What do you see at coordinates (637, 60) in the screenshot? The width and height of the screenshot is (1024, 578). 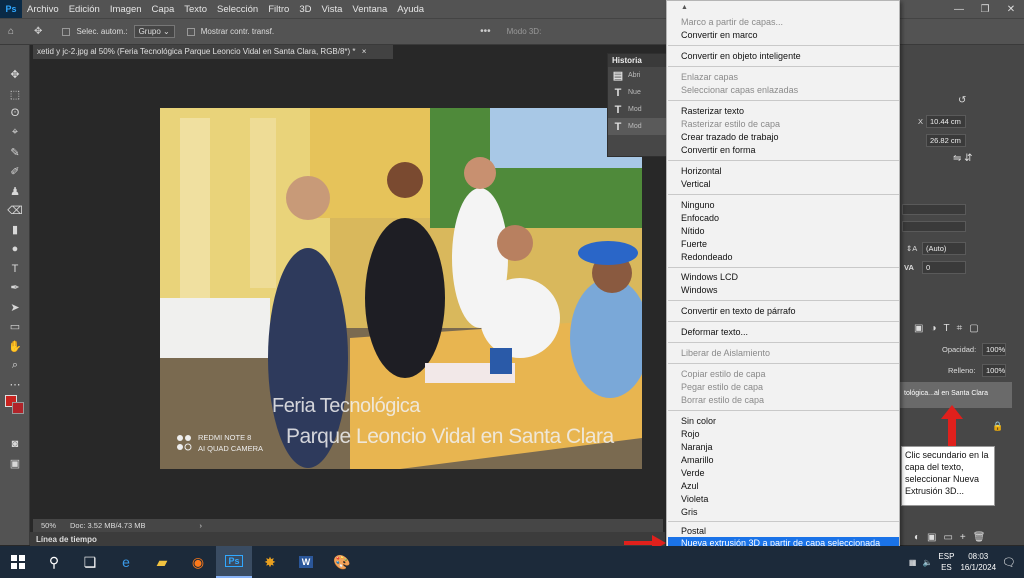 I see `history-panel-title: Historia` at bounding box center [637, 60].